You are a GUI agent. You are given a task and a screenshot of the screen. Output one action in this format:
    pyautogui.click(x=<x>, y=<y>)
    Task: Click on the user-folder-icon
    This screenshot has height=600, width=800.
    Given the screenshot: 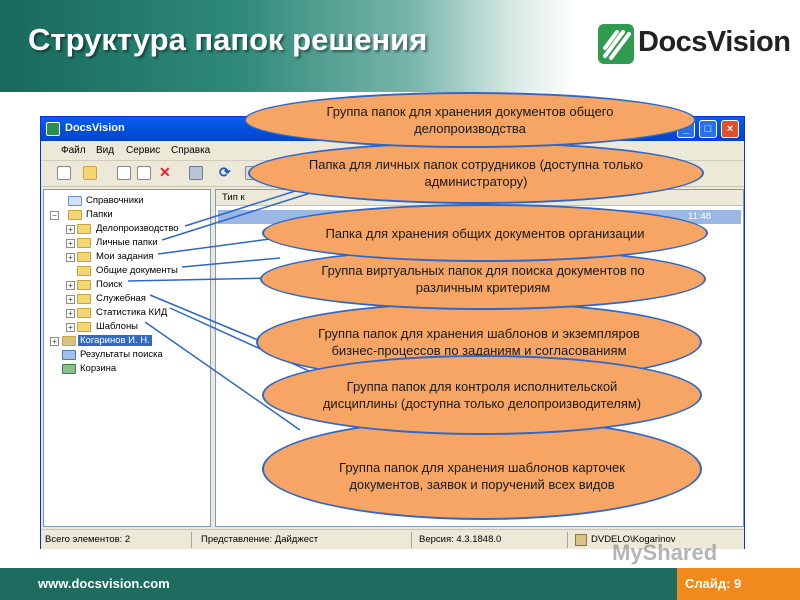 What is the action you would take?
    pyautogui.click(x=69, y=341)
    